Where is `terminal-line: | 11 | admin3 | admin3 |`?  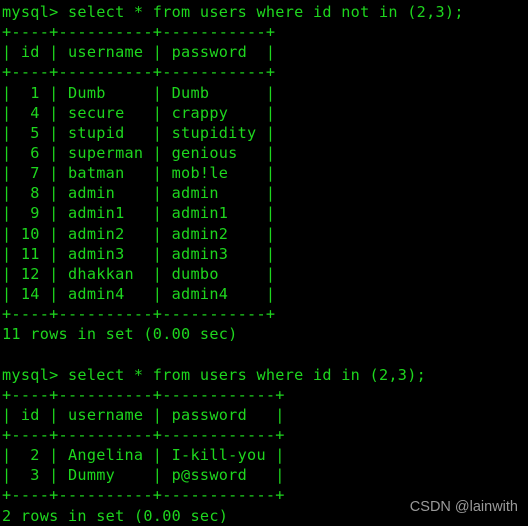 terminal-line: | 11 | admin3 | admin3 | is located at coordinates (139, 253).